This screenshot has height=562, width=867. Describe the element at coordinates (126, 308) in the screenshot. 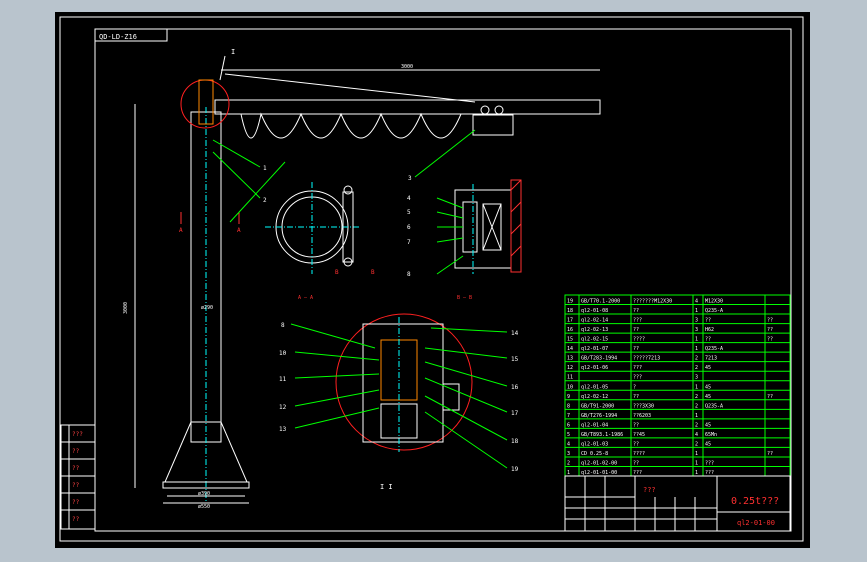

I see `dim-column-height: 3000` at that location.